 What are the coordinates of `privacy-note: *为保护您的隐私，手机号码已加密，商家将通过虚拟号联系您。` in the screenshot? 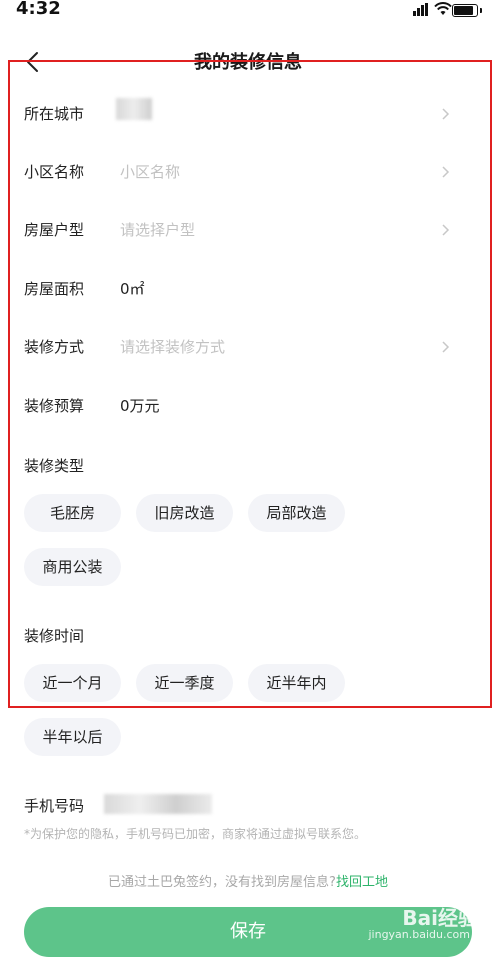 It's located at (195, 834).